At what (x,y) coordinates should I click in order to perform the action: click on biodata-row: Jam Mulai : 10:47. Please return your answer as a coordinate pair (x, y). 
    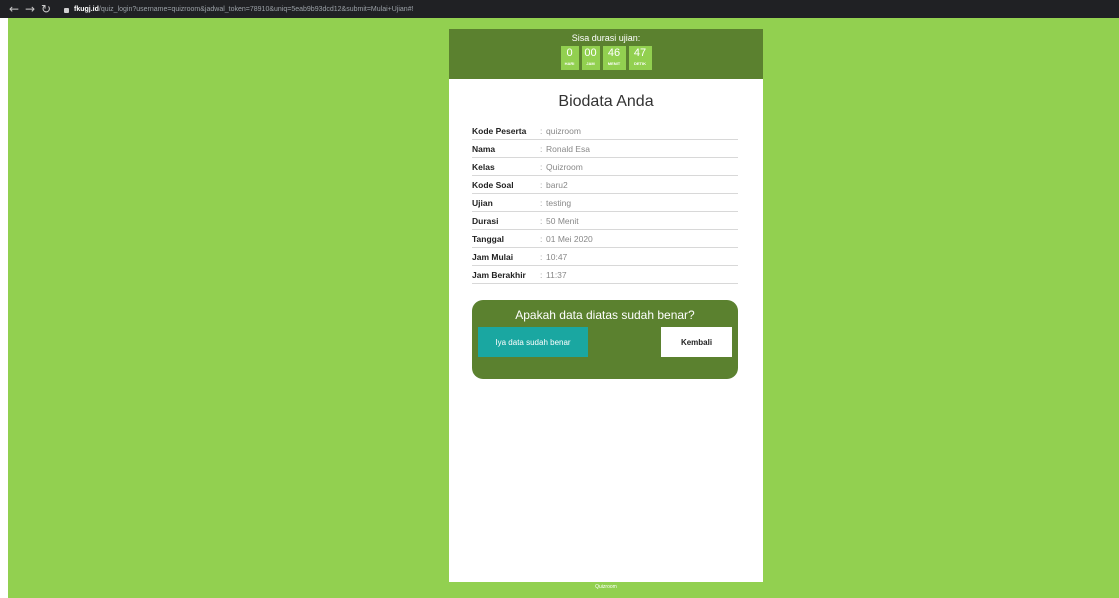
    Looking at the image, I should click on (605, 257).